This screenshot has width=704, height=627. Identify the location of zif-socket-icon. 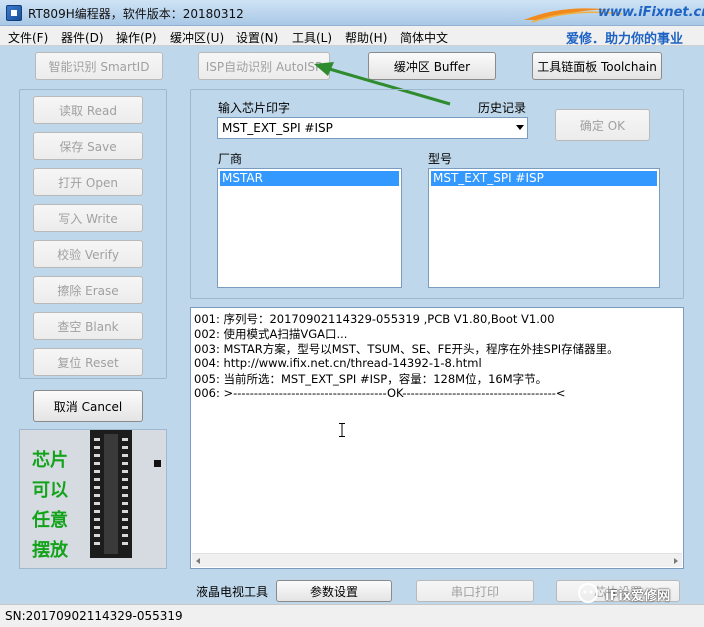
(111, 494).